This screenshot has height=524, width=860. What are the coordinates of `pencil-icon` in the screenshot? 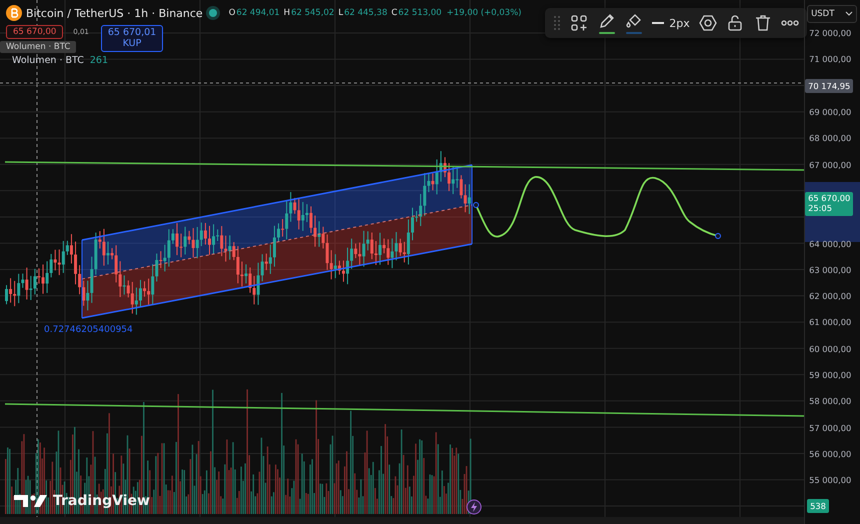 It's located at (607, 21).